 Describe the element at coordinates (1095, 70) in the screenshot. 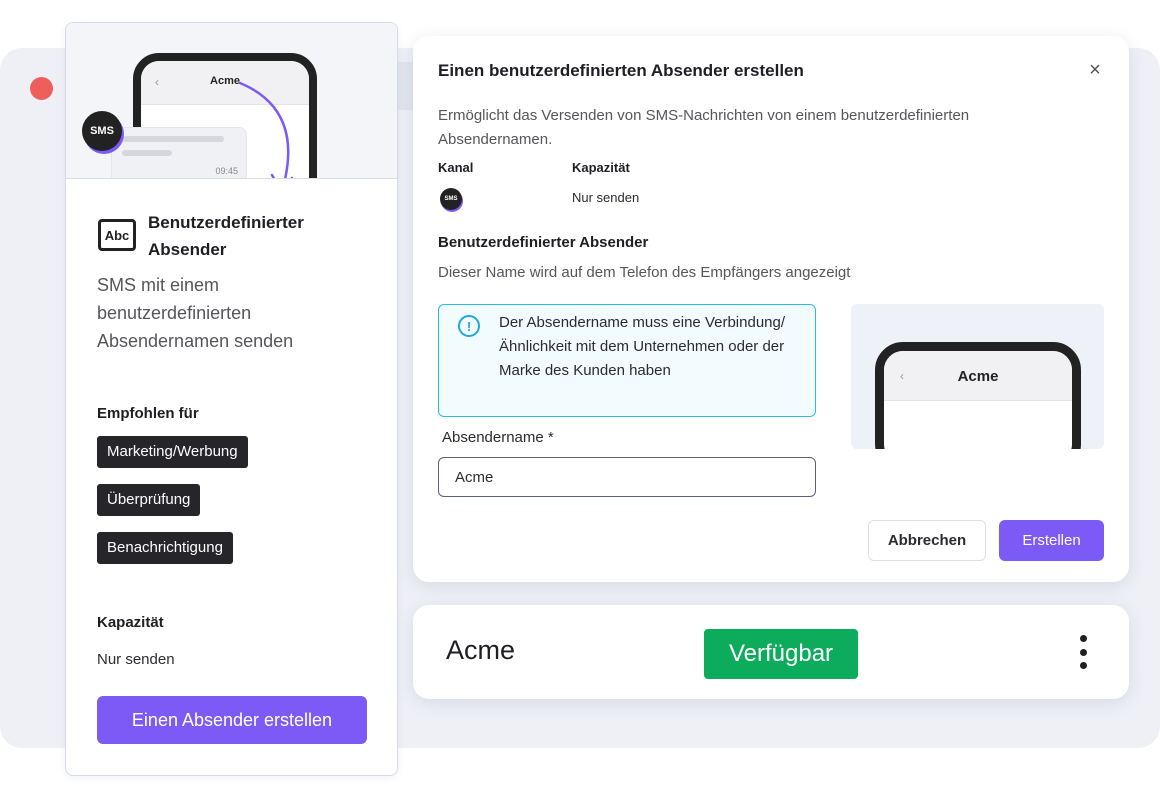

I see `close-icon: ×` at that location.